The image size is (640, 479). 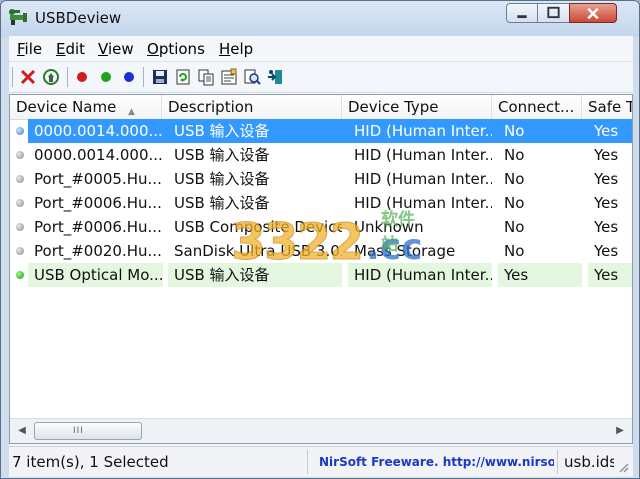 I want to click on blue-dot-icon, so click(x=129, y=77).